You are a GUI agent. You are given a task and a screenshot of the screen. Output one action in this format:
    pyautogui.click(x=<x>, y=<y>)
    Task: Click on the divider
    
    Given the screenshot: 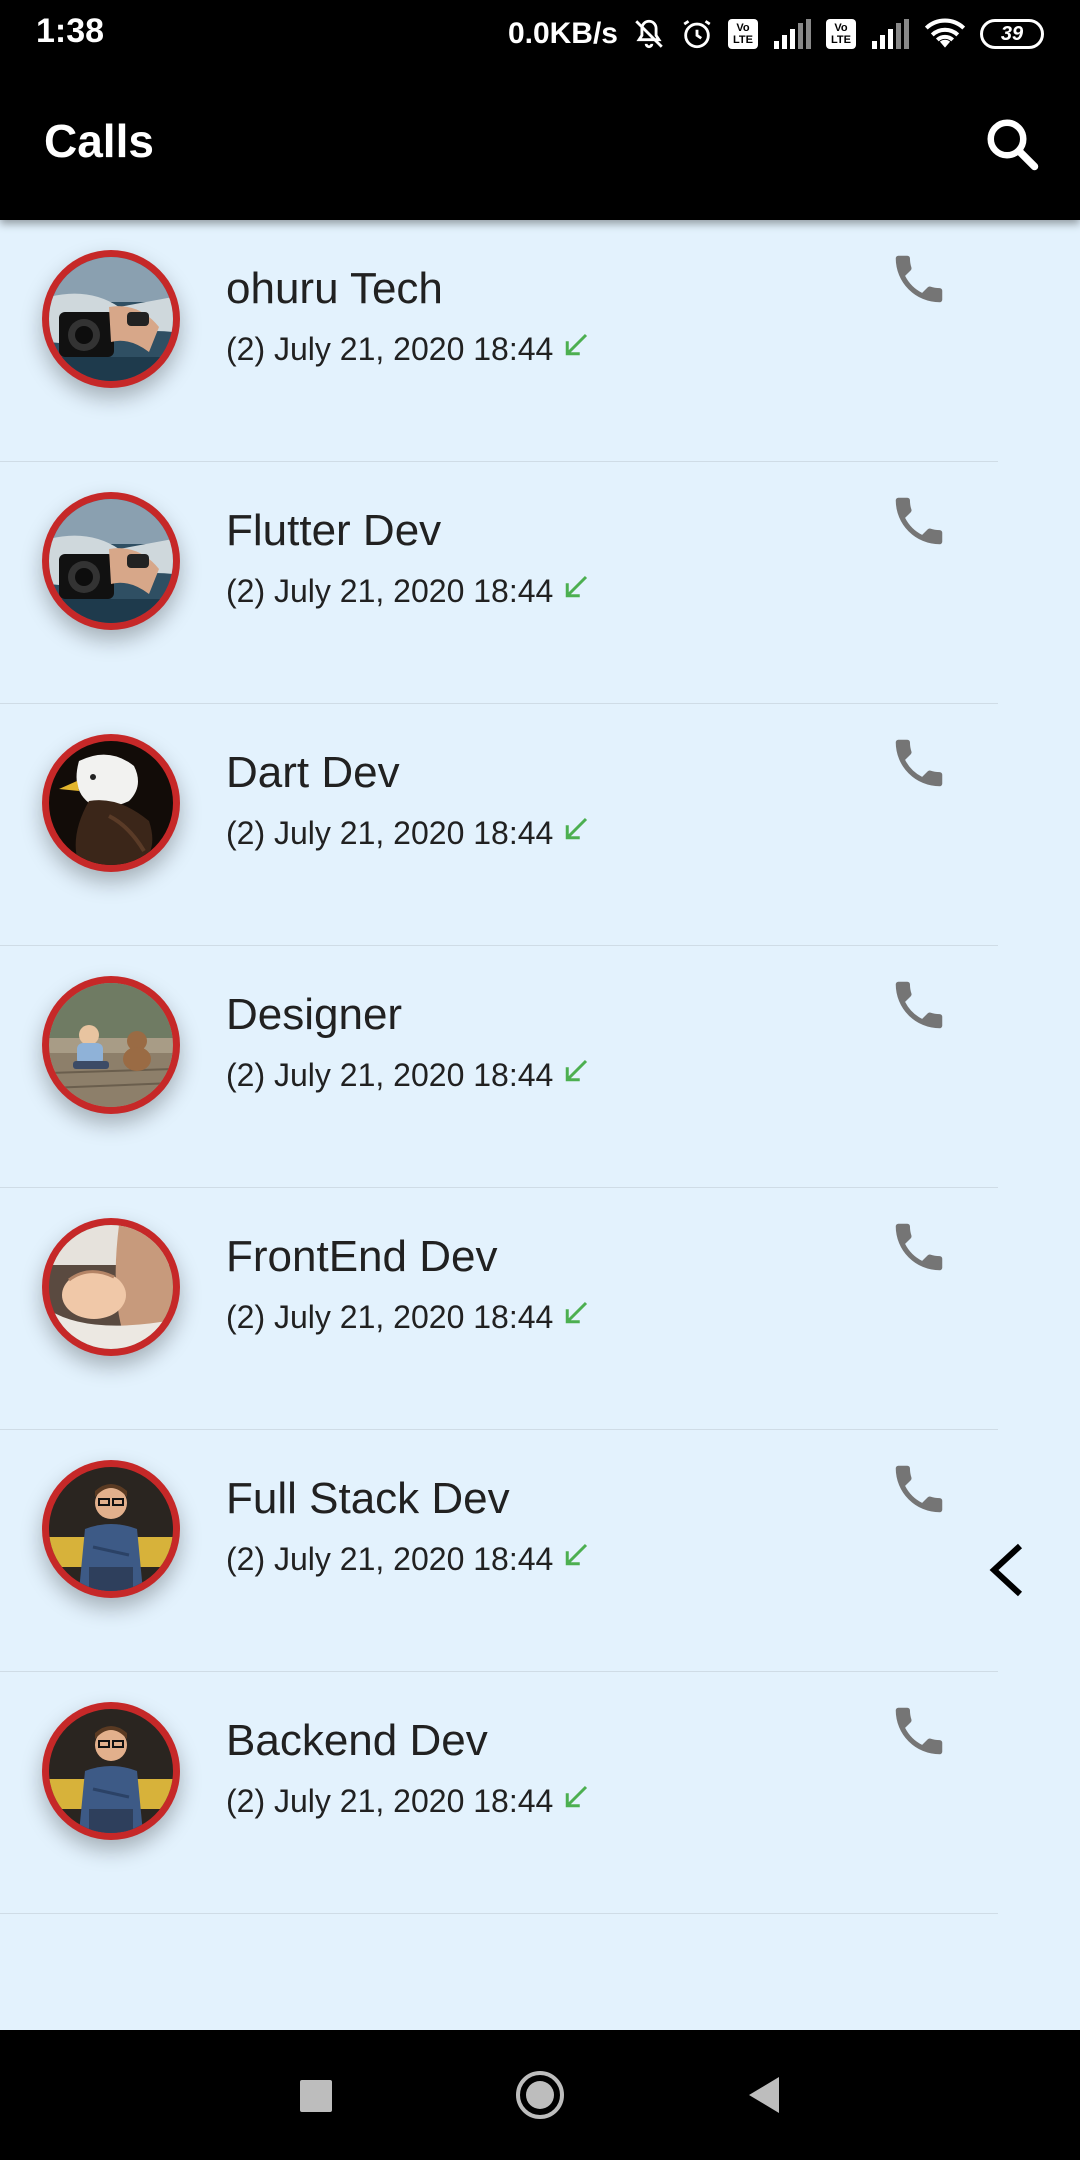 What is the action you would take?
    pyautogui.click(x=499, y=1913)
    